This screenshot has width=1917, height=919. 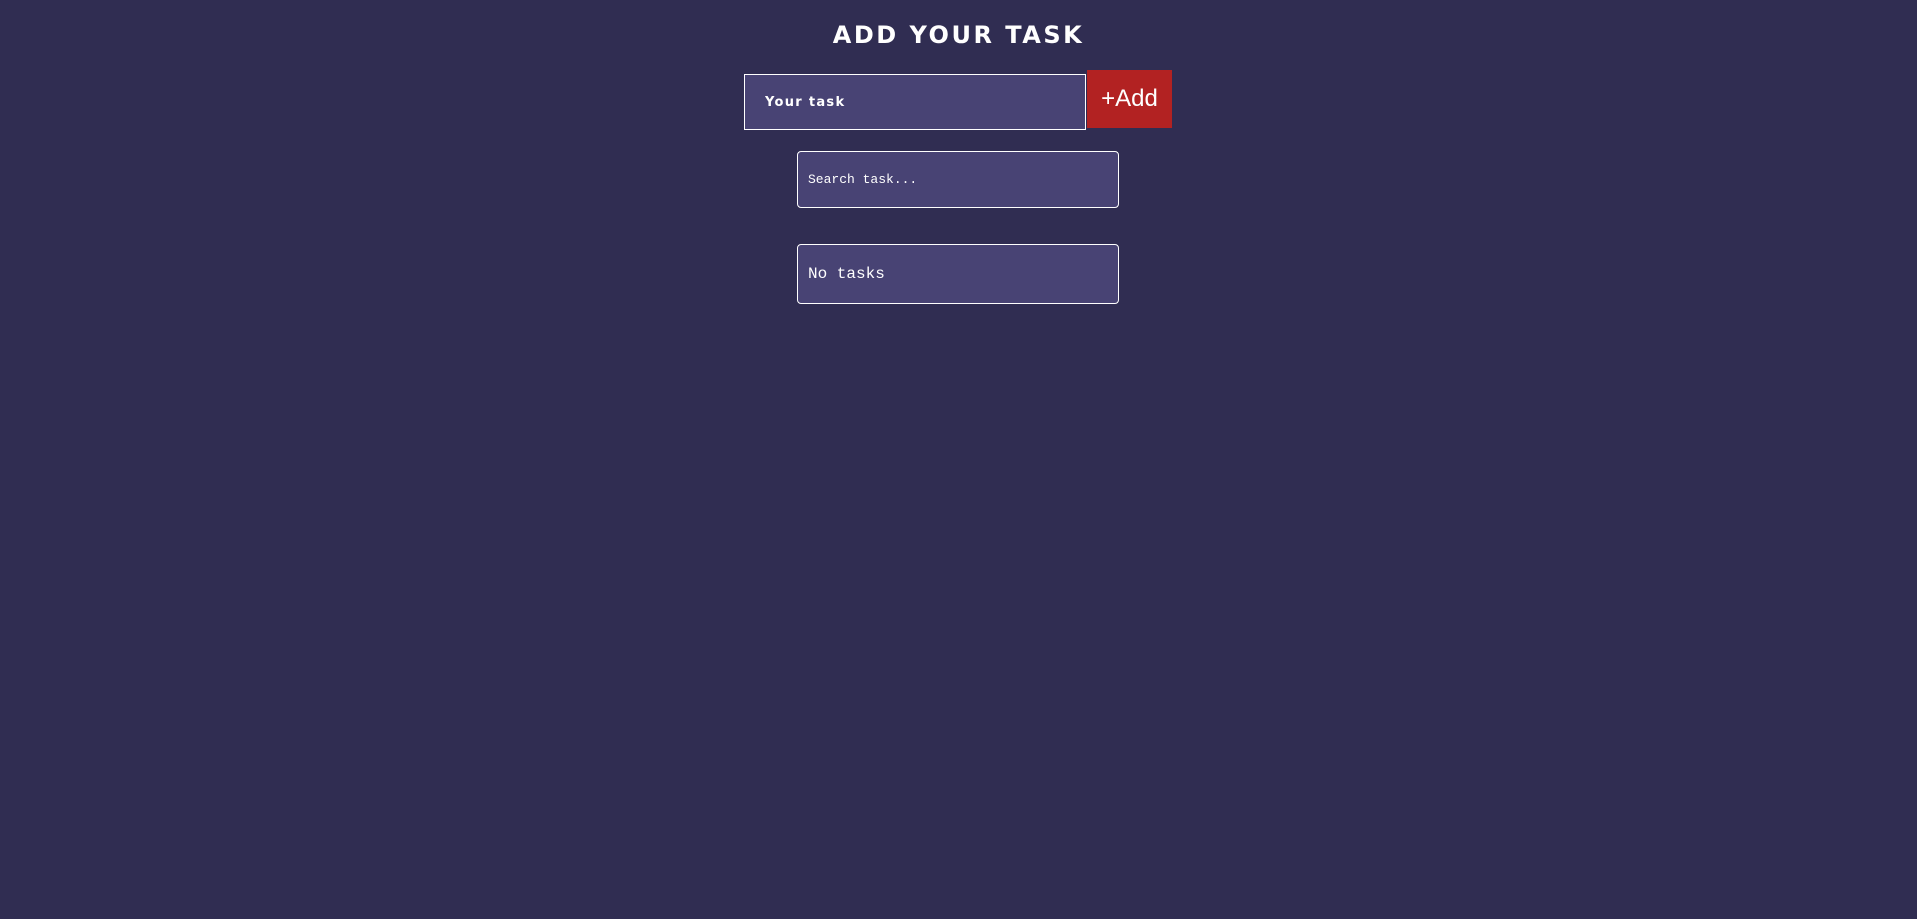 I want to click on search-input, so click(x=958, y=179).